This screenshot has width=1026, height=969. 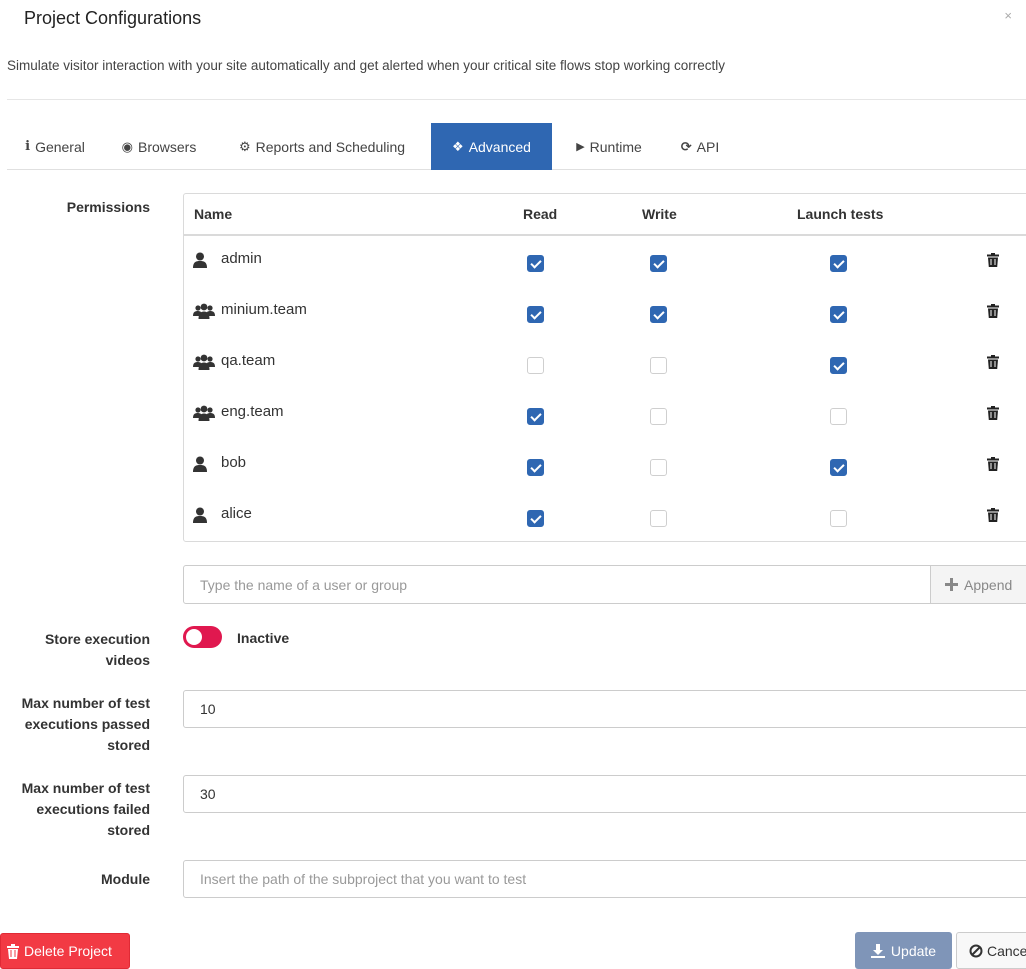 I want to click on tab-label: API, so click(x=708, y=146).